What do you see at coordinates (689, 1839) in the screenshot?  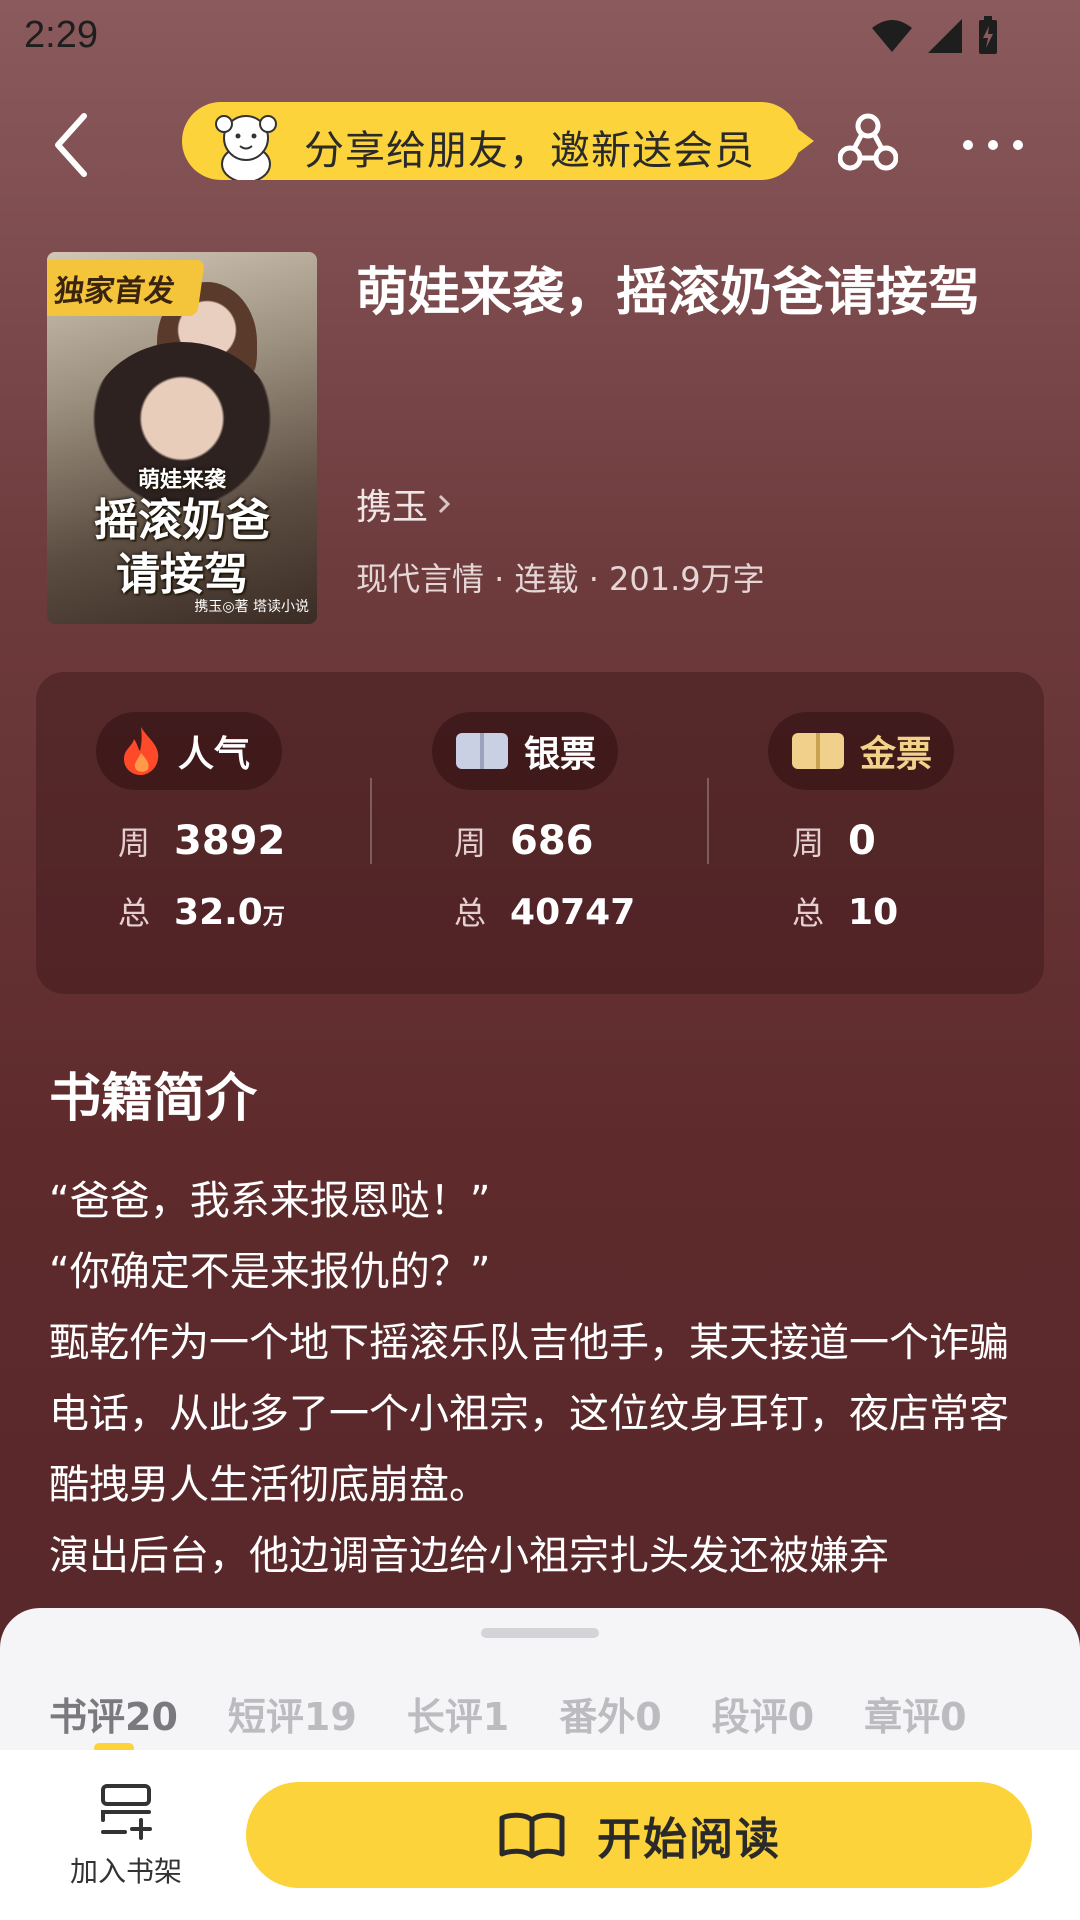 I see `start-reading-label: 开始阅读` at bounding box center [689, 1839].